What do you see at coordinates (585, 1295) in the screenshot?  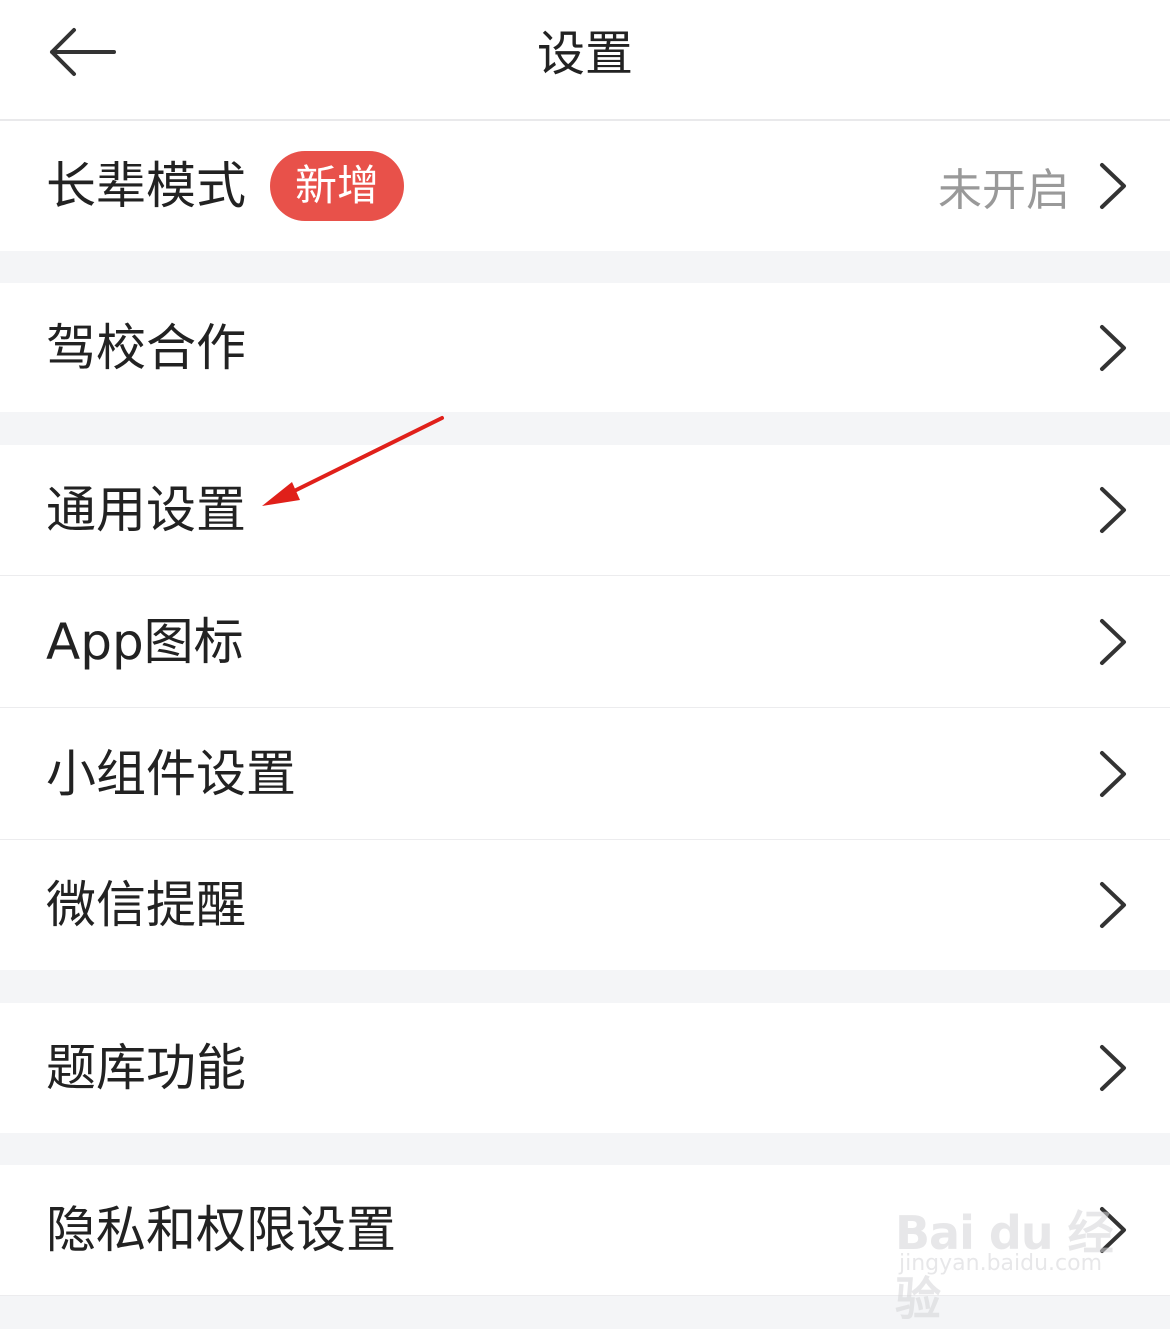 I see `row-divider` at bounding box center [585, 1295].